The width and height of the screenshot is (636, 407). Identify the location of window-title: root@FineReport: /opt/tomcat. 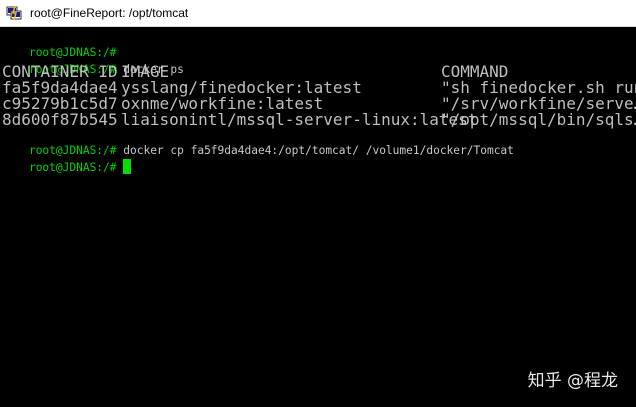
(109, 13).